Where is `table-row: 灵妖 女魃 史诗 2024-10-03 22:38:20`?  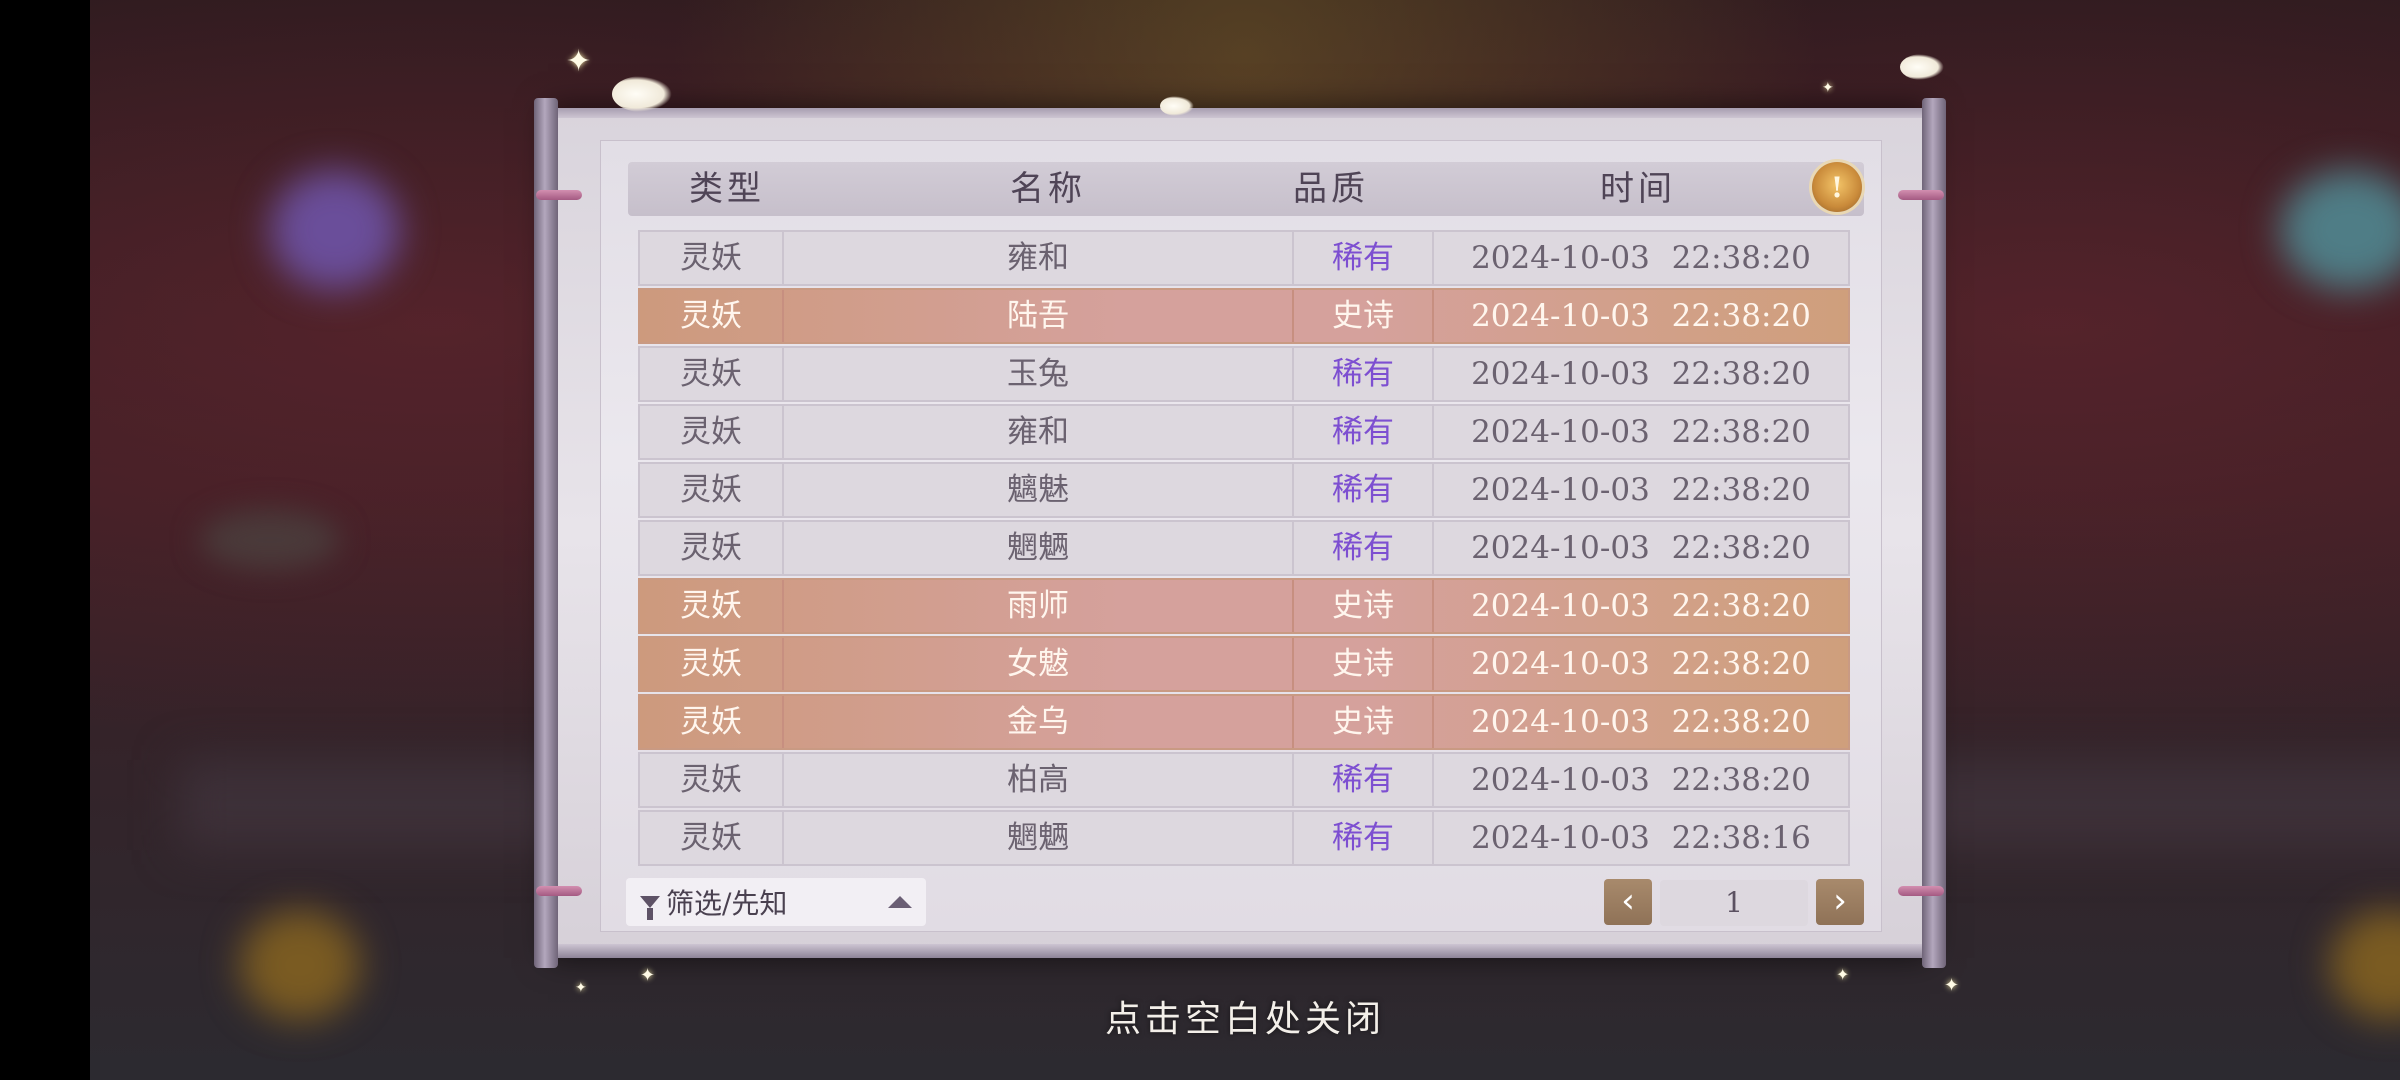
table-row: 灵妖 女魃 史诗 2024-10-03 22:38:20 is located at coordinates (1244, 664).